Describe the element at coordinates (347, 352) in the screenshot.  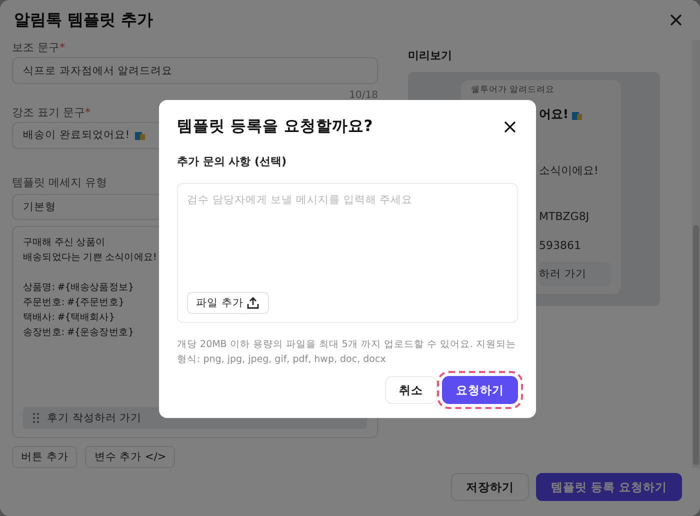
I see `help-text: 개당 20MB 이하 용량의 파일을 최대 5개 까지 업로드할 수 있어요. 지원되는 형식: png, jpg, jpeg, gif, pdf, hwp, doc, docx` at that location.